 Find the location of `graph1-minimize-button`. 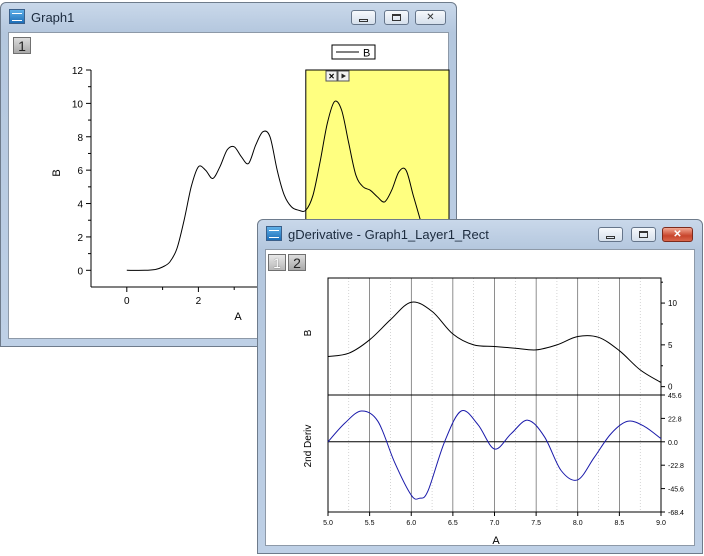

graph1-minimize-button is located at coordinates (363, 17).